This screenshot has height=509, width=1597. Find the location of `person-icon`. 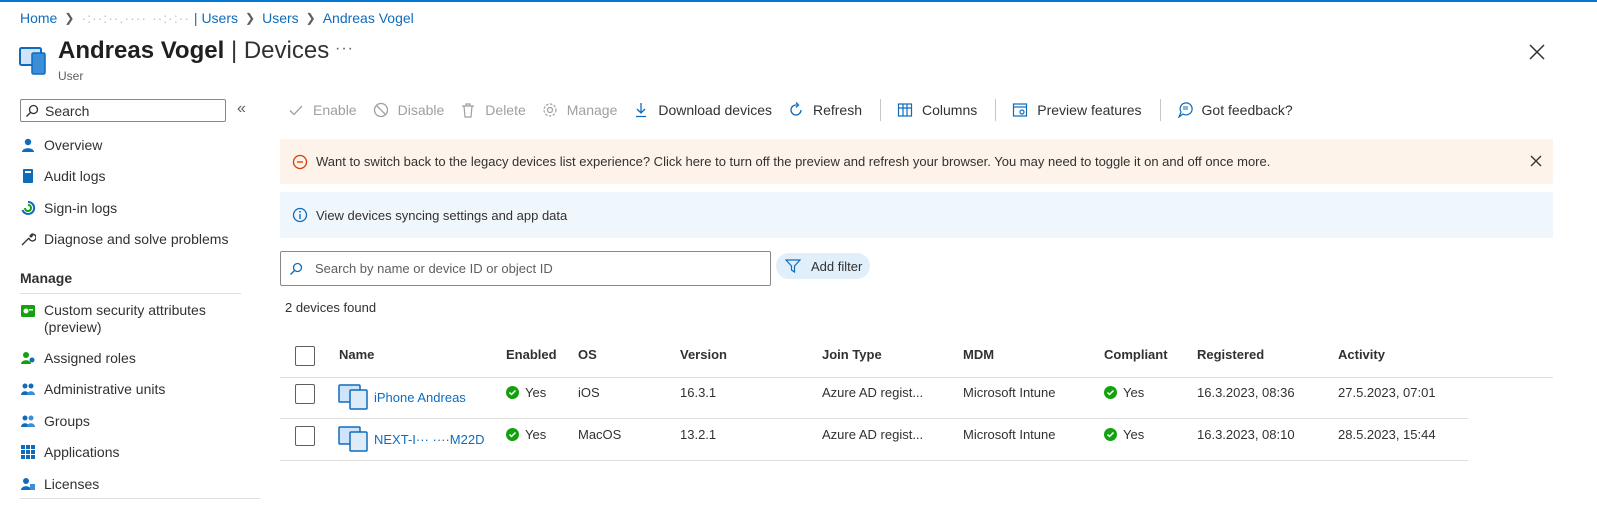

person-icon is located at coordinates (28, 145).